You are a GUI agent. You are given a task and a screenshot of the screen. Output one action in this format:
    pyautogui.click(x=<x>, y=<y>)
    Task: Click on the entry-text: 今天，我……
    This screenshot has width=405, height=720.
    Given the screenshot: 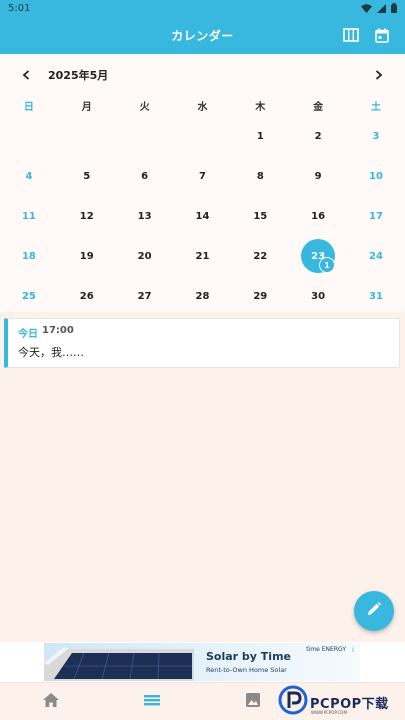 What is the action you would take?
    pyautogui.click(x=51, y=352)
    